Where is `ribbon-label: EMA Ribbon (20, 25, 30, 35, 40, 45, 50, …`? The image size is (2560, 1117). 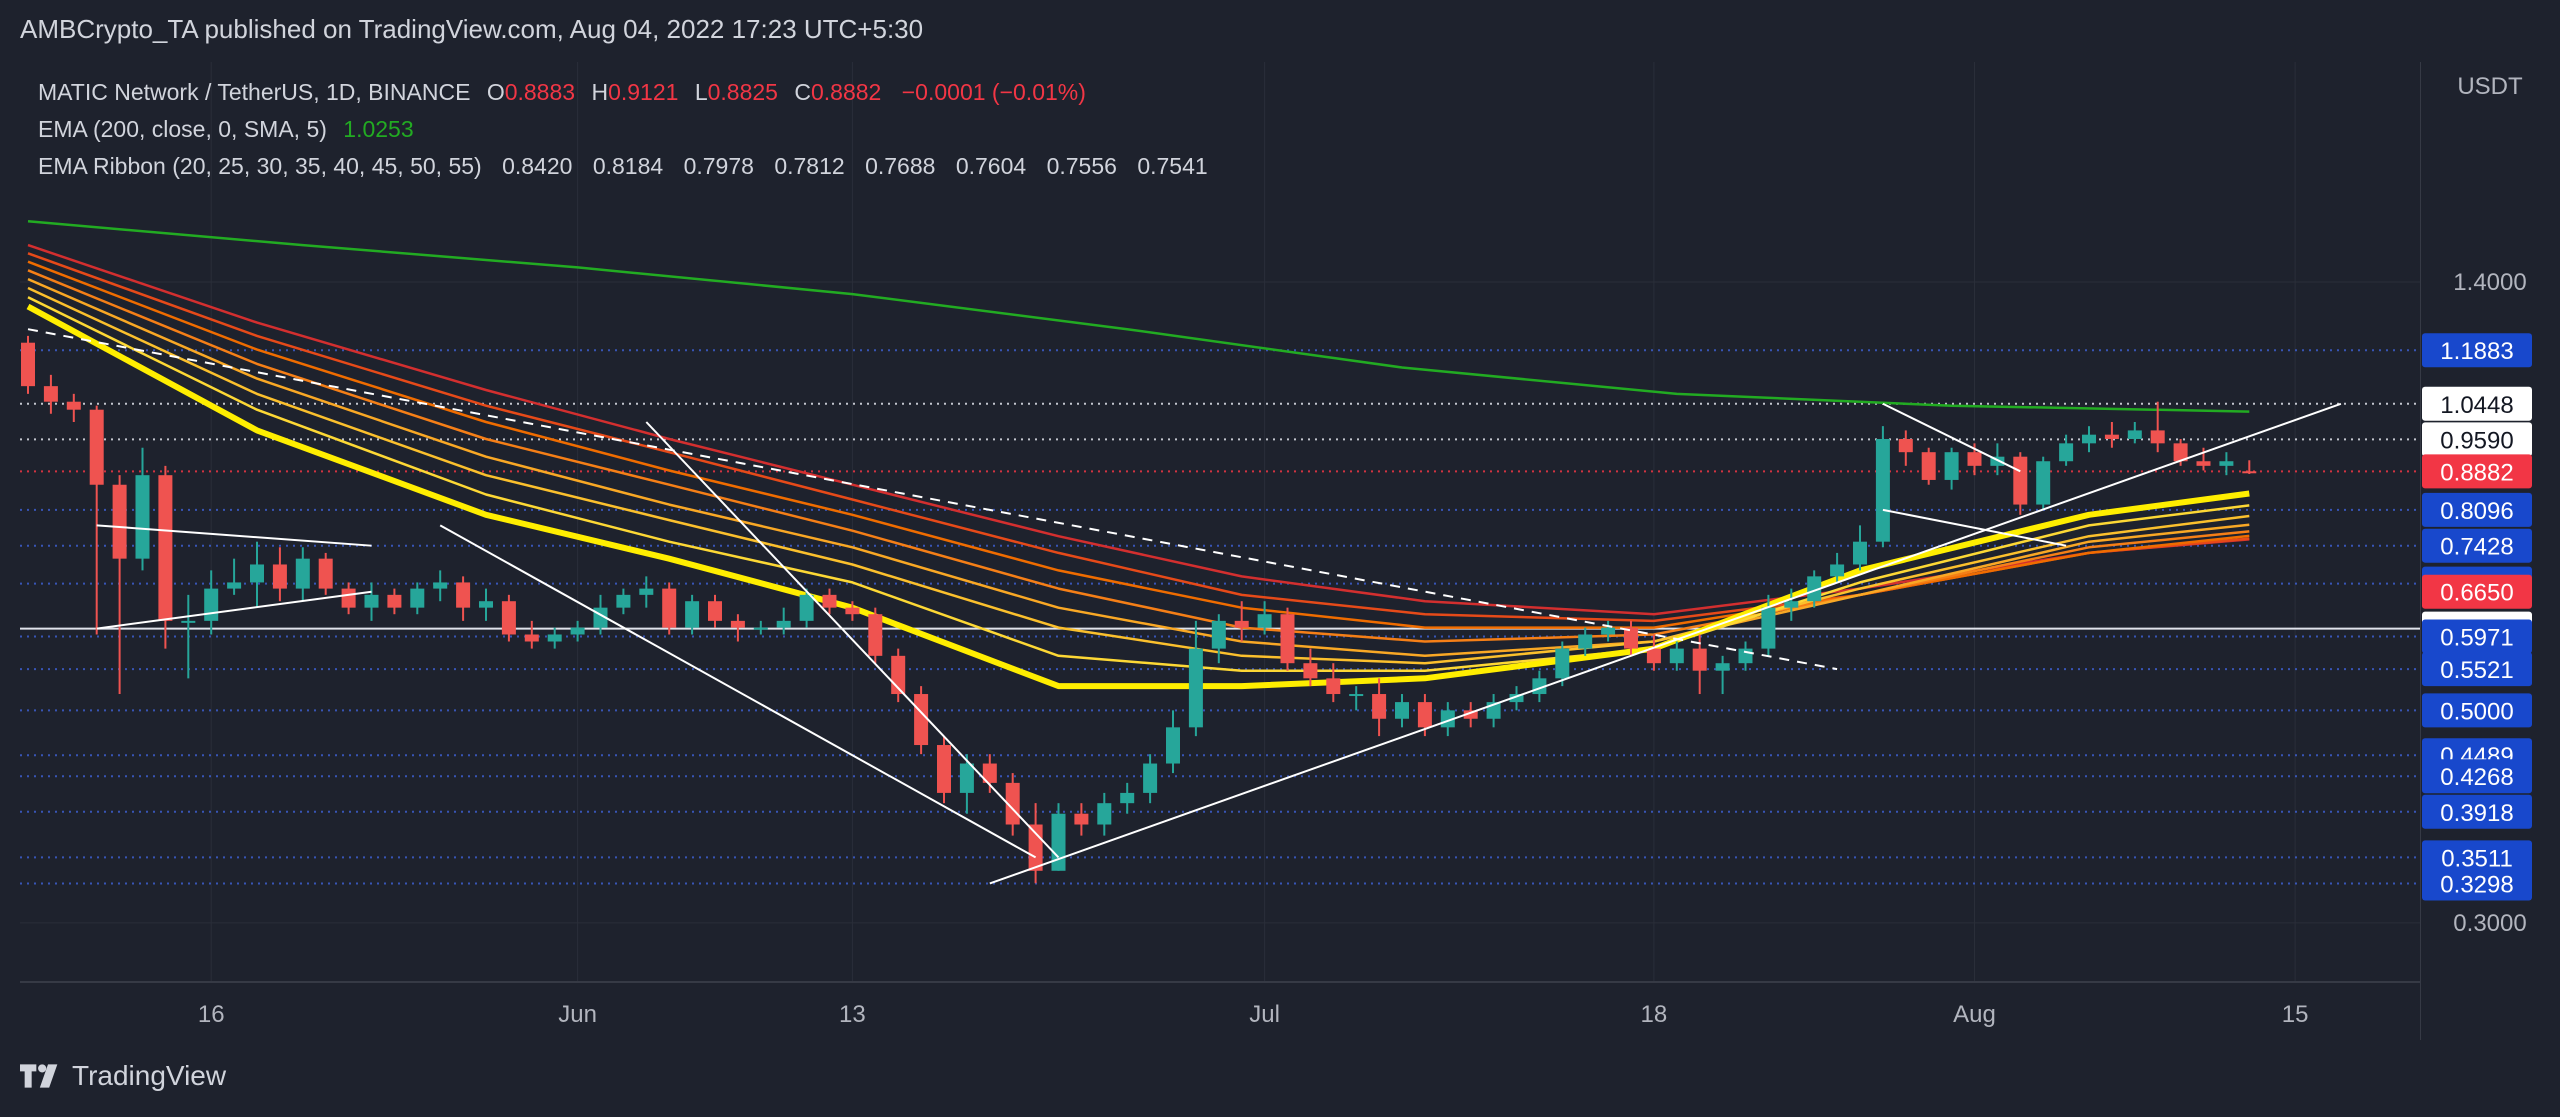
ribbon-label: EMA Ribbon (20, 25, 30, 35, 40, 45, 50, … is located at coordinates (260, 166).